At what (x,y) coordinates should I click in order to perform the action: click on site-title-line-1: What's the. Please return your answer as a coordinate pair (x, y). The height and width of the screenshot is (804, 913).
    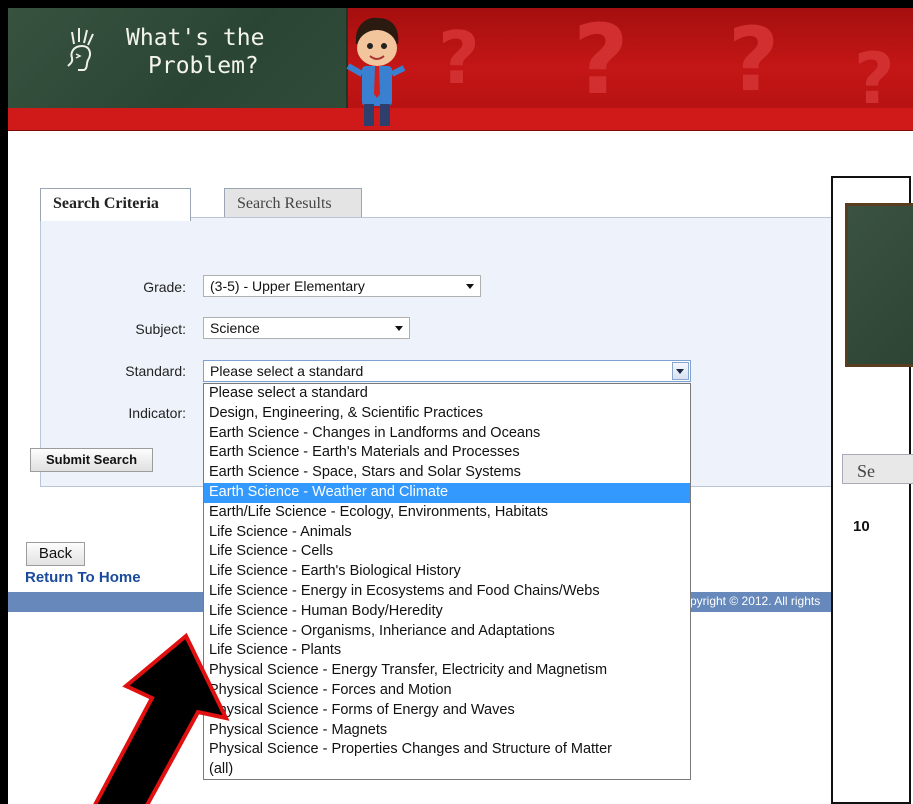
    Looking at the image, I should click on (195, 38).